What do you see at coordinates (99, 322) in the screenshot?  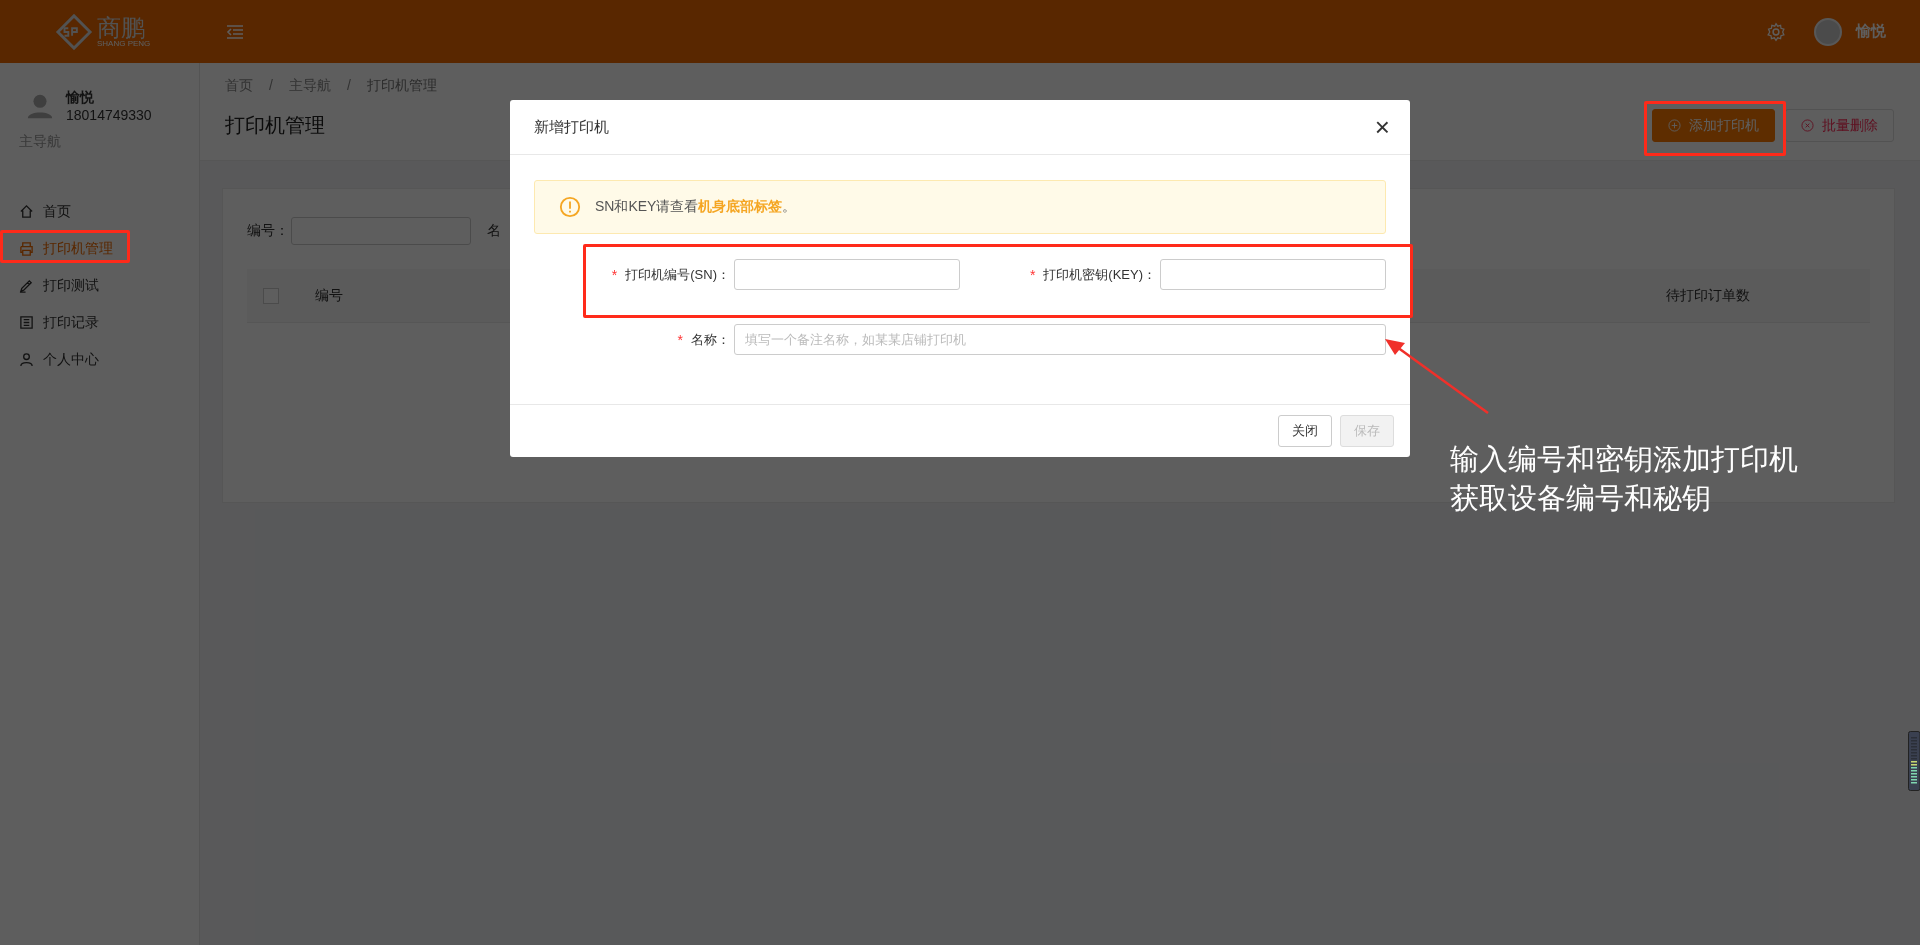 I see `nav-item: 打印记录` at bounding box center [99, 322].